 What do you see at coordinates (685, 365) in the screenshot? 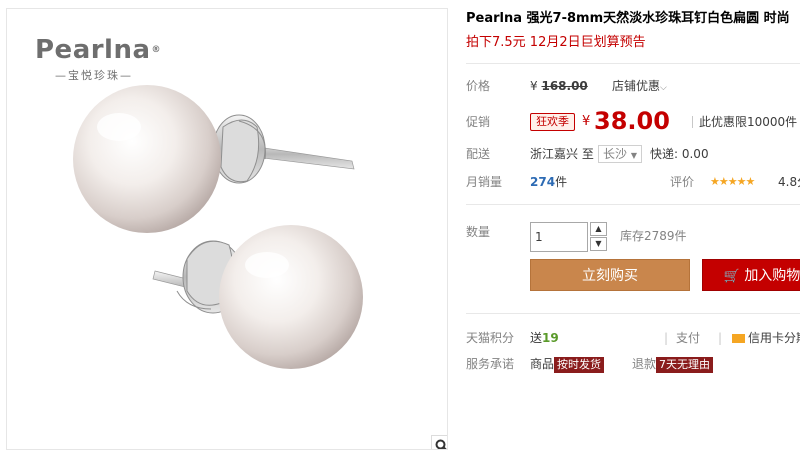
I see `return-tag: 7天无理由` at bounding box center [685, 365].